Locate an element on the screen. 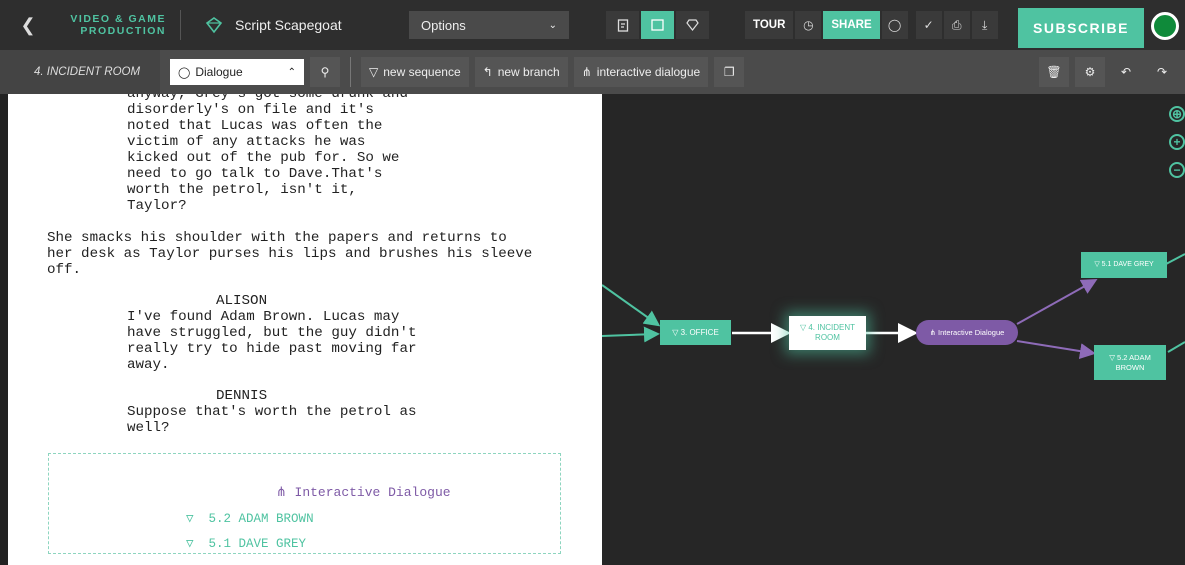  brand-logo: VIDEO & GAME PRODUCTION is located at coordinates (107, 25).